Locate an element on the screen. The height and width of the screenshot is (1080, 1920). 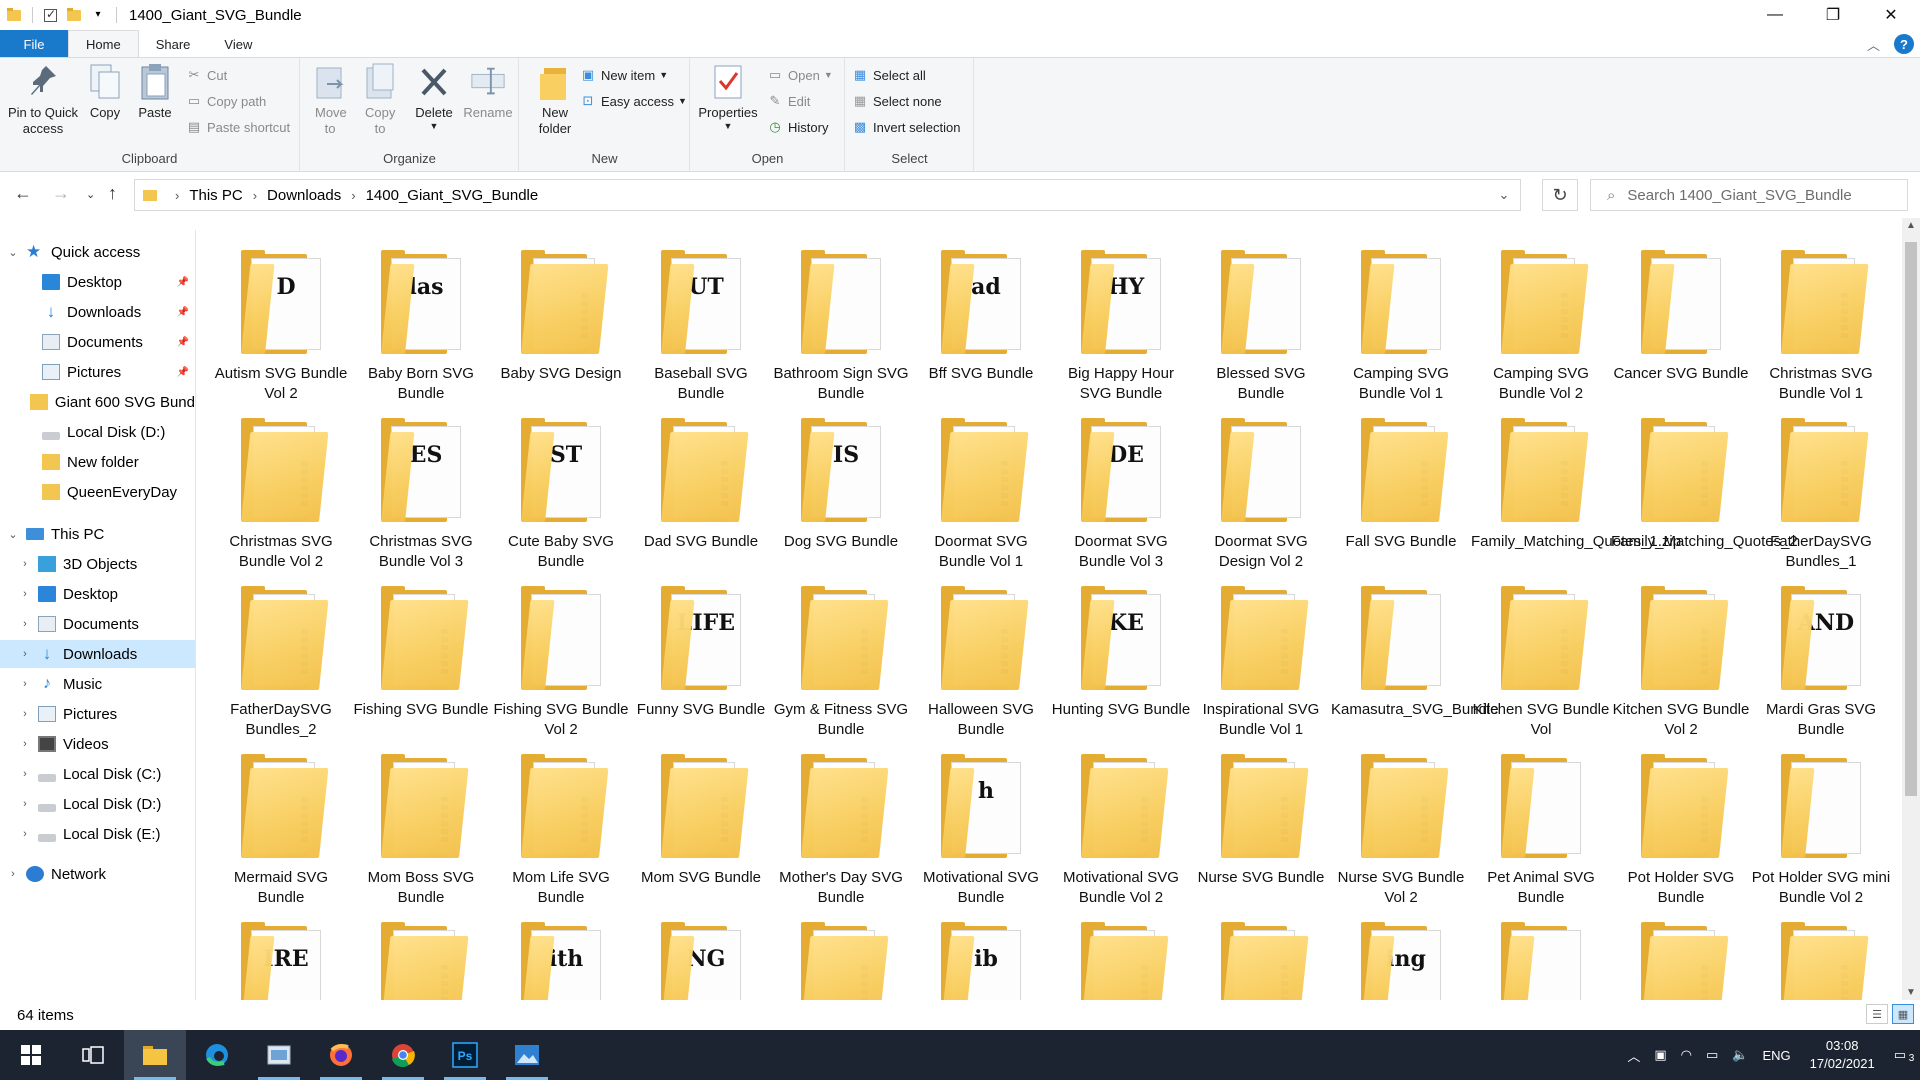
new-item-button: ▣ New item ▼ is located at coordinates (624, 75).